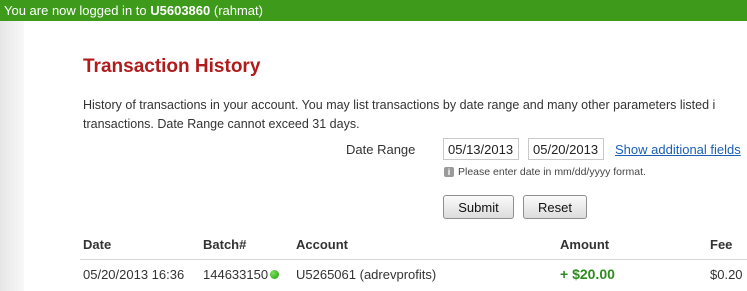  What do you see at coordinates (413, 259) in the screenshot?
I see `header-divider` at bounding box center [413, 259].